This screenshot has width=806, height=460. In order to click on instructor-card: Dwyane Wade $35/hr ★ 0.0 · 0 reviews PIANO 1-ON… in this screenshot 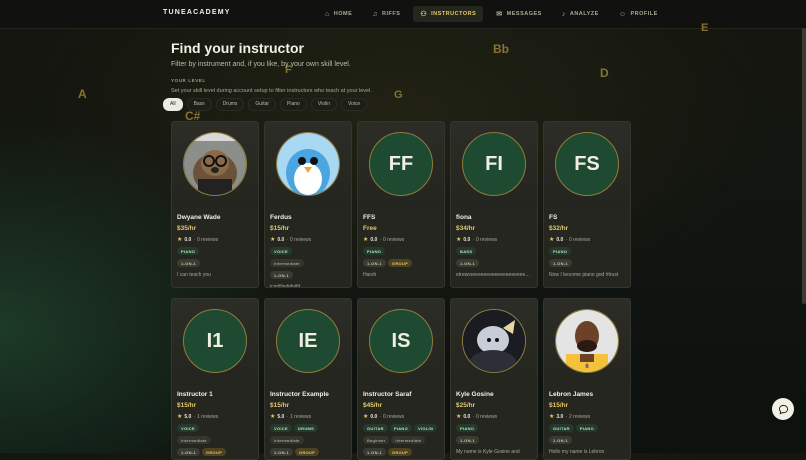, I will do `click(215, 204)`.